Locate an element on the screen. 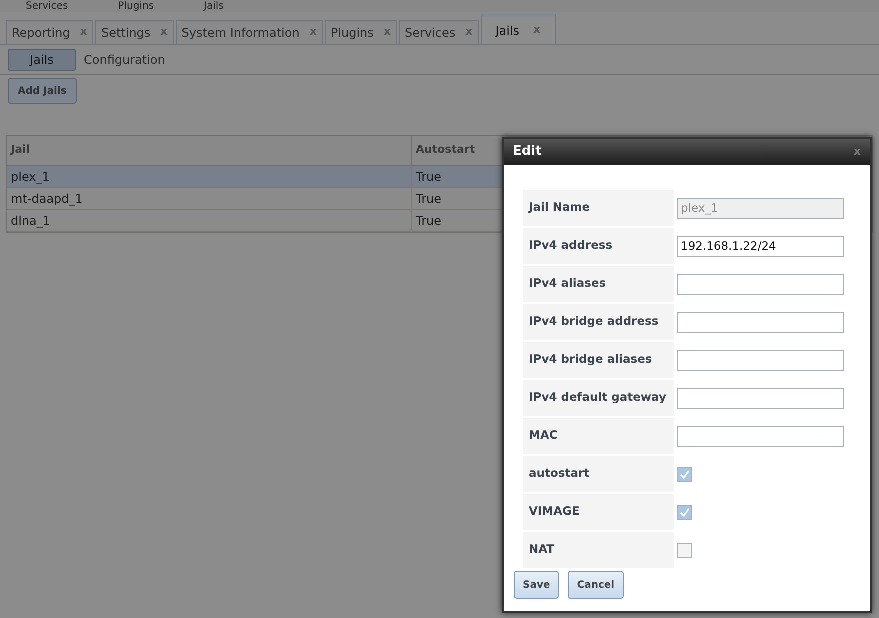 The height and width of the screenshot is (618, 879). field-label: IPv4 aliases is located at coordinates (598, 284).